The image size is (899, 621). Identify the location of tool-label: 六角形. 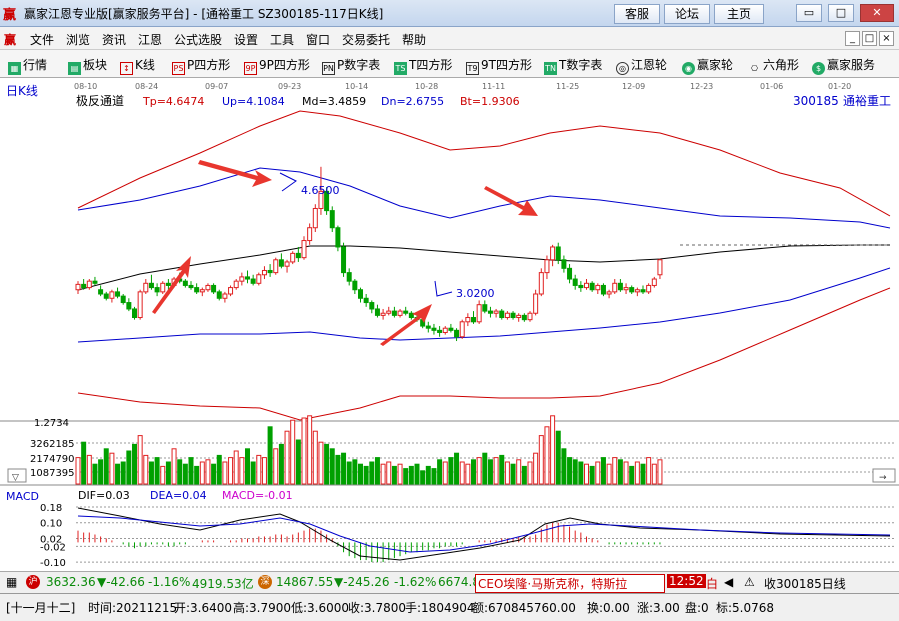
(781, 65).